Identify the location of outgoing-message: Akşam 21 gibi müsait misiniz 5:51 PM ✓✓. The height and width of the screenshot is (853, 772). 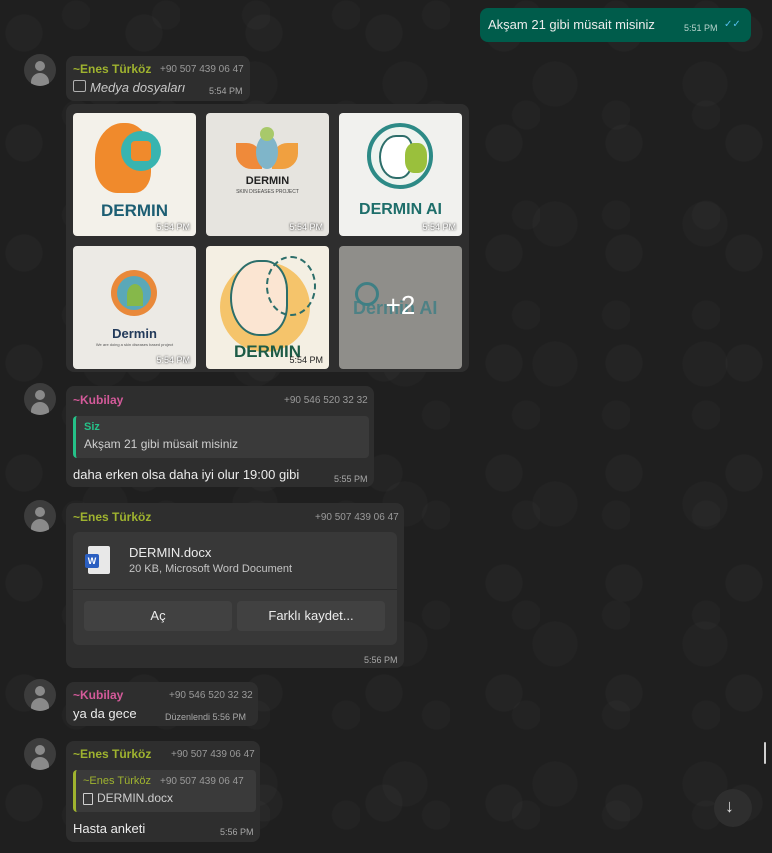
(615, 25).